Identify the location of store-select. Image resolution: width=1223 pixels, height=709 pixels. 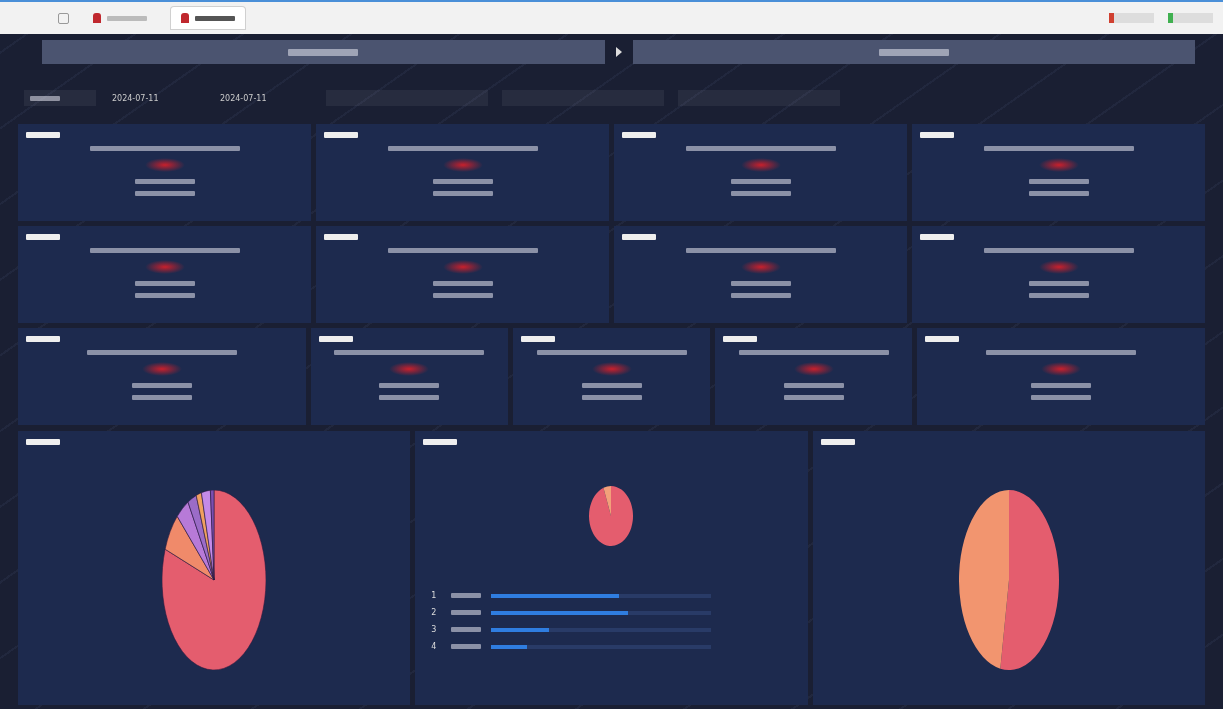
(60, 98).